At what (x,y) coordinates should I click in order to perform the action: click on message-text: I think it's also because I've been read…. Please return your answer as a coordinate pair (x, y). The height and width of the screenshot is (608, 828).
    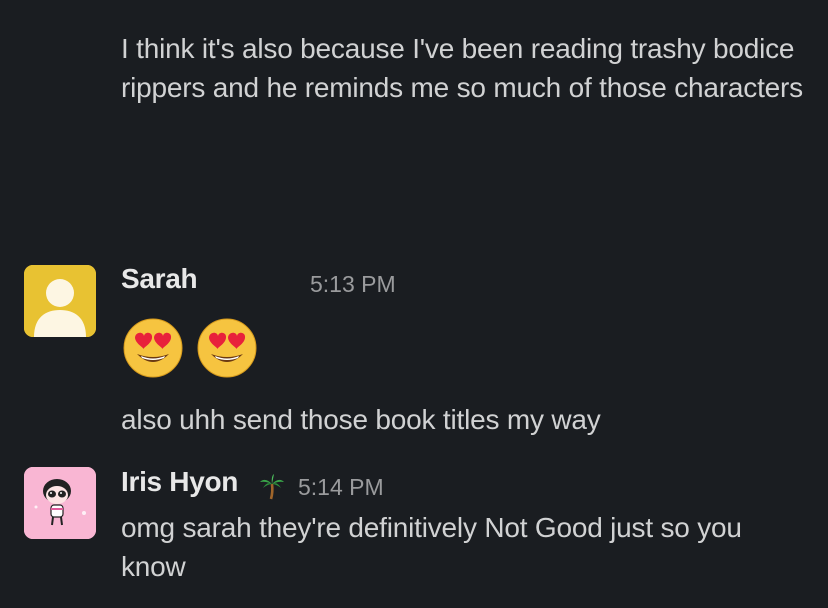
    Looking at the image, I should click on (462, 68).